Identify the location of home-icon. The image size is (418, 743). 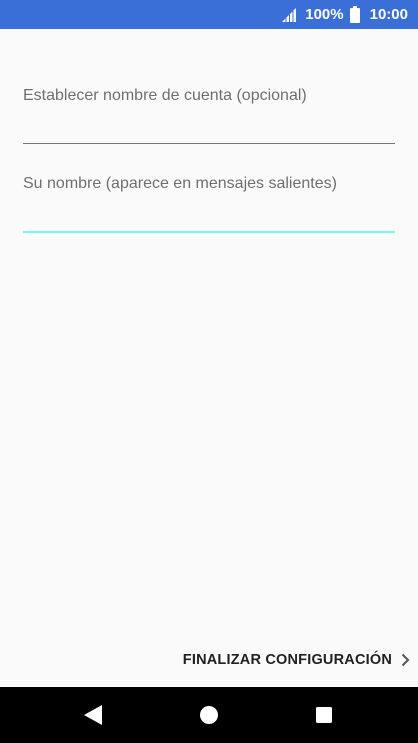
(209, 715).